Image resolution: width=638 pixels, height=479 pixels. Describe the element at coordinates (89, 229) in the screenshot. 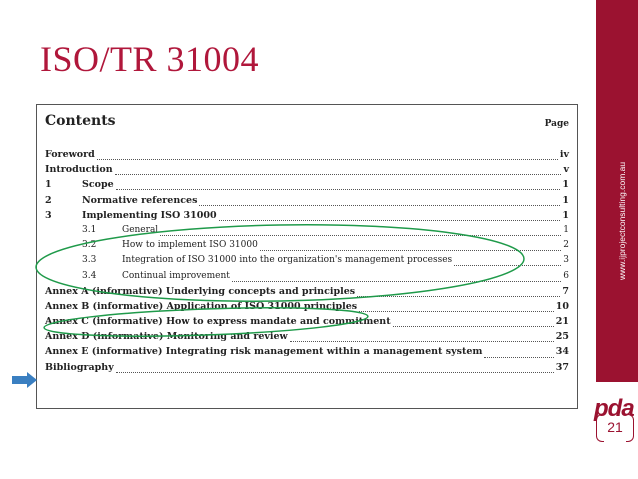

I see `toc-entry-number: 3.1` at that location.